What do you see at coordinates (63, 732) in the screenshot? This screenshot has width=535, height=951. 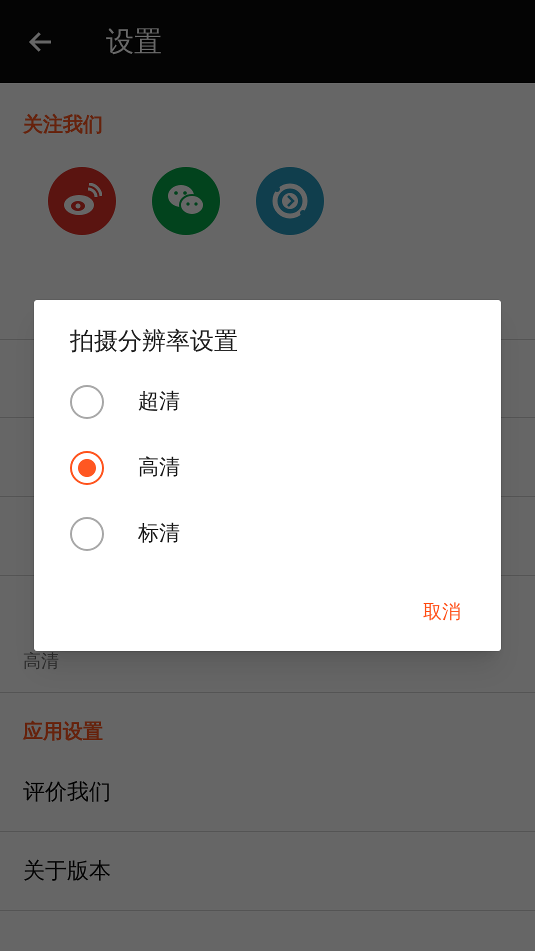 I see `section-title: 应用设置` at bounding box center [63, 732].